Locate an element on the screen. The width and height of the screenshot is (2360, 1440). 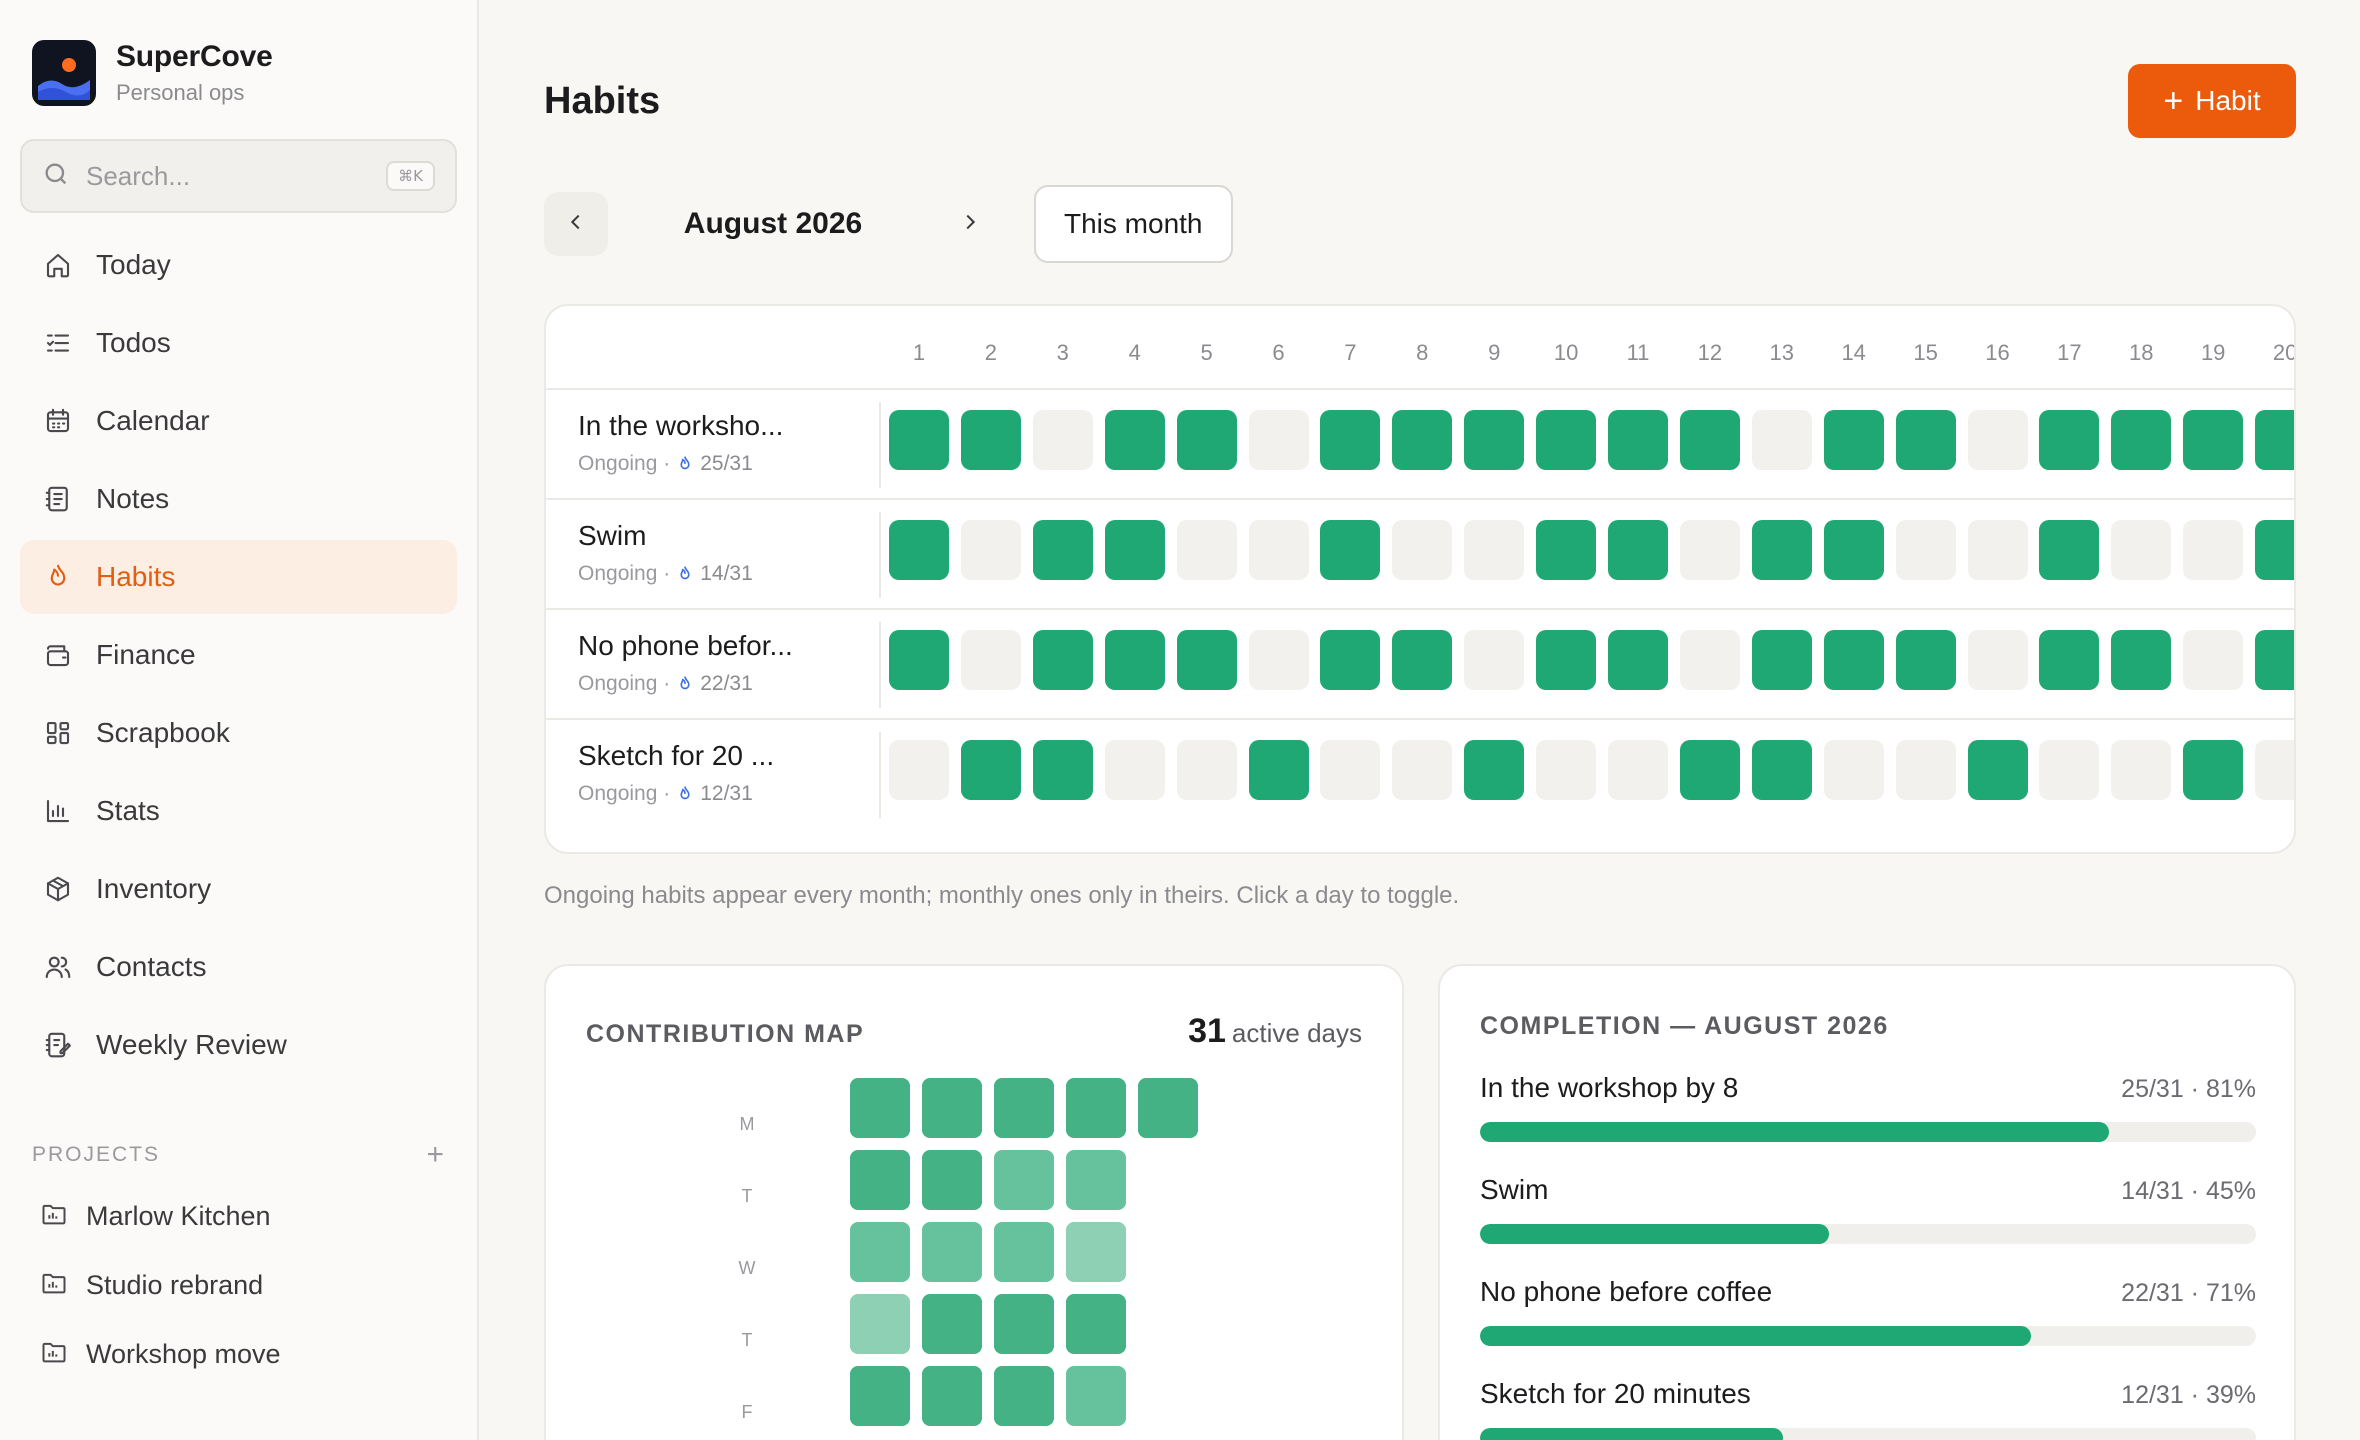
project-item-workshop-move: Workshop move is located at coordinates (238, 1354).